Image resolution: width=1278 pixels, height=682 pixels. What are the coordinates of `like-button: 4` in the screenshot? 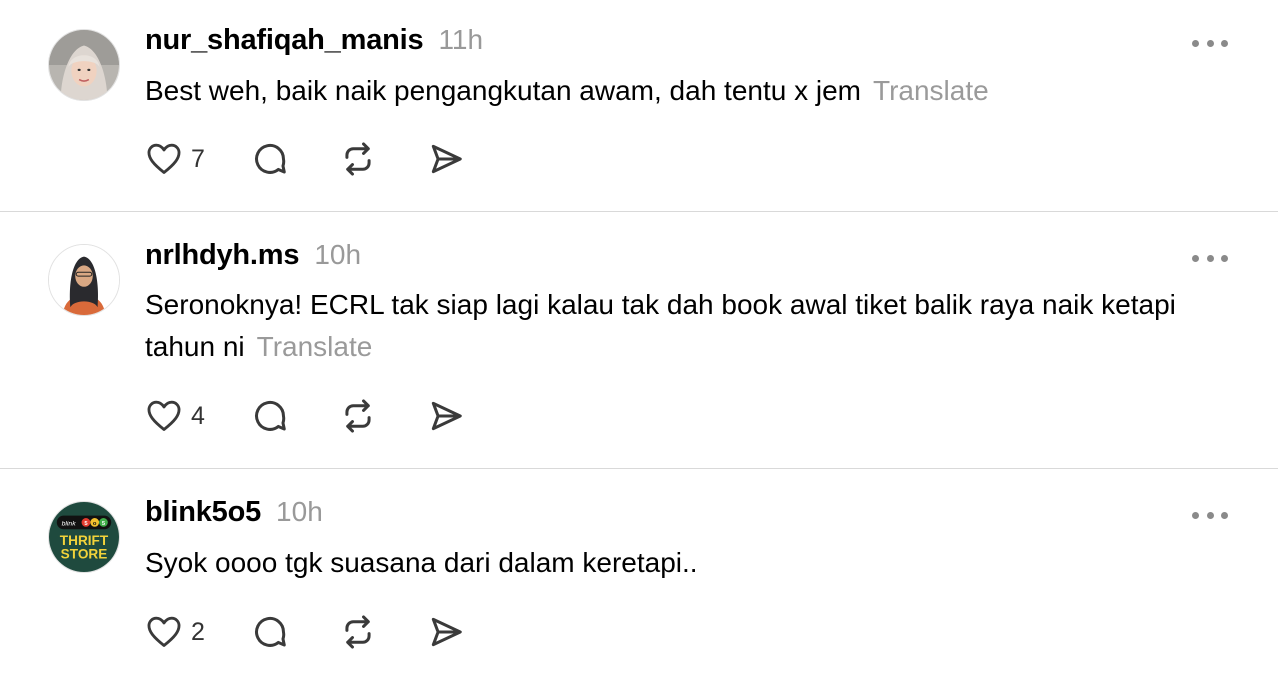 It's located at (178, 416).